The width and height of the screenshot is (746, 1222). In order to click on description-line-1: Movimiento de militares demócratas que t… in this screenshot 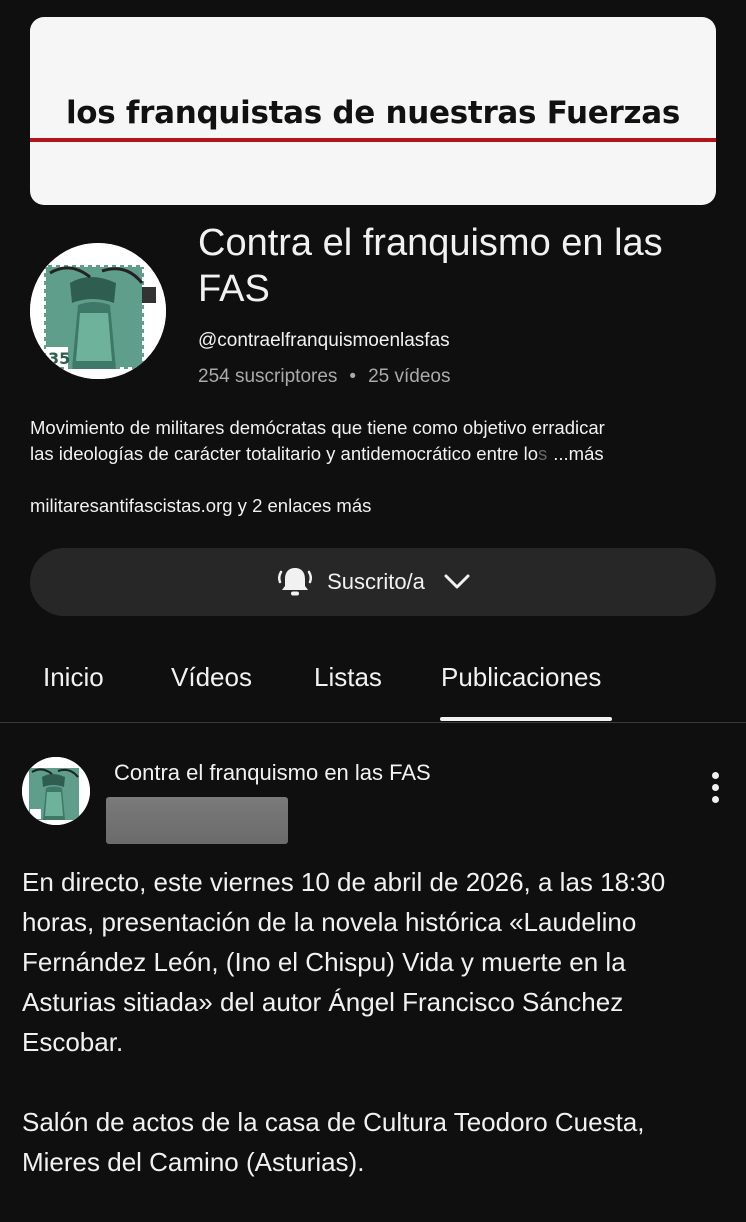, I will do `click(317, 427)`.